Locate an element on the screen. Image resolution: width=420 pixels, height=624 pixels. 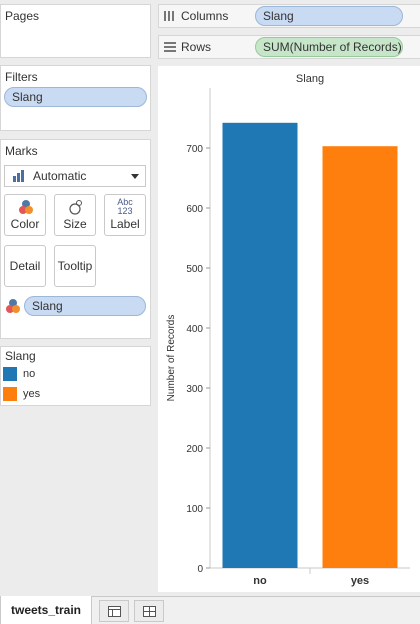
legend-card: Slang no yes is located at coordinates (75, 376).